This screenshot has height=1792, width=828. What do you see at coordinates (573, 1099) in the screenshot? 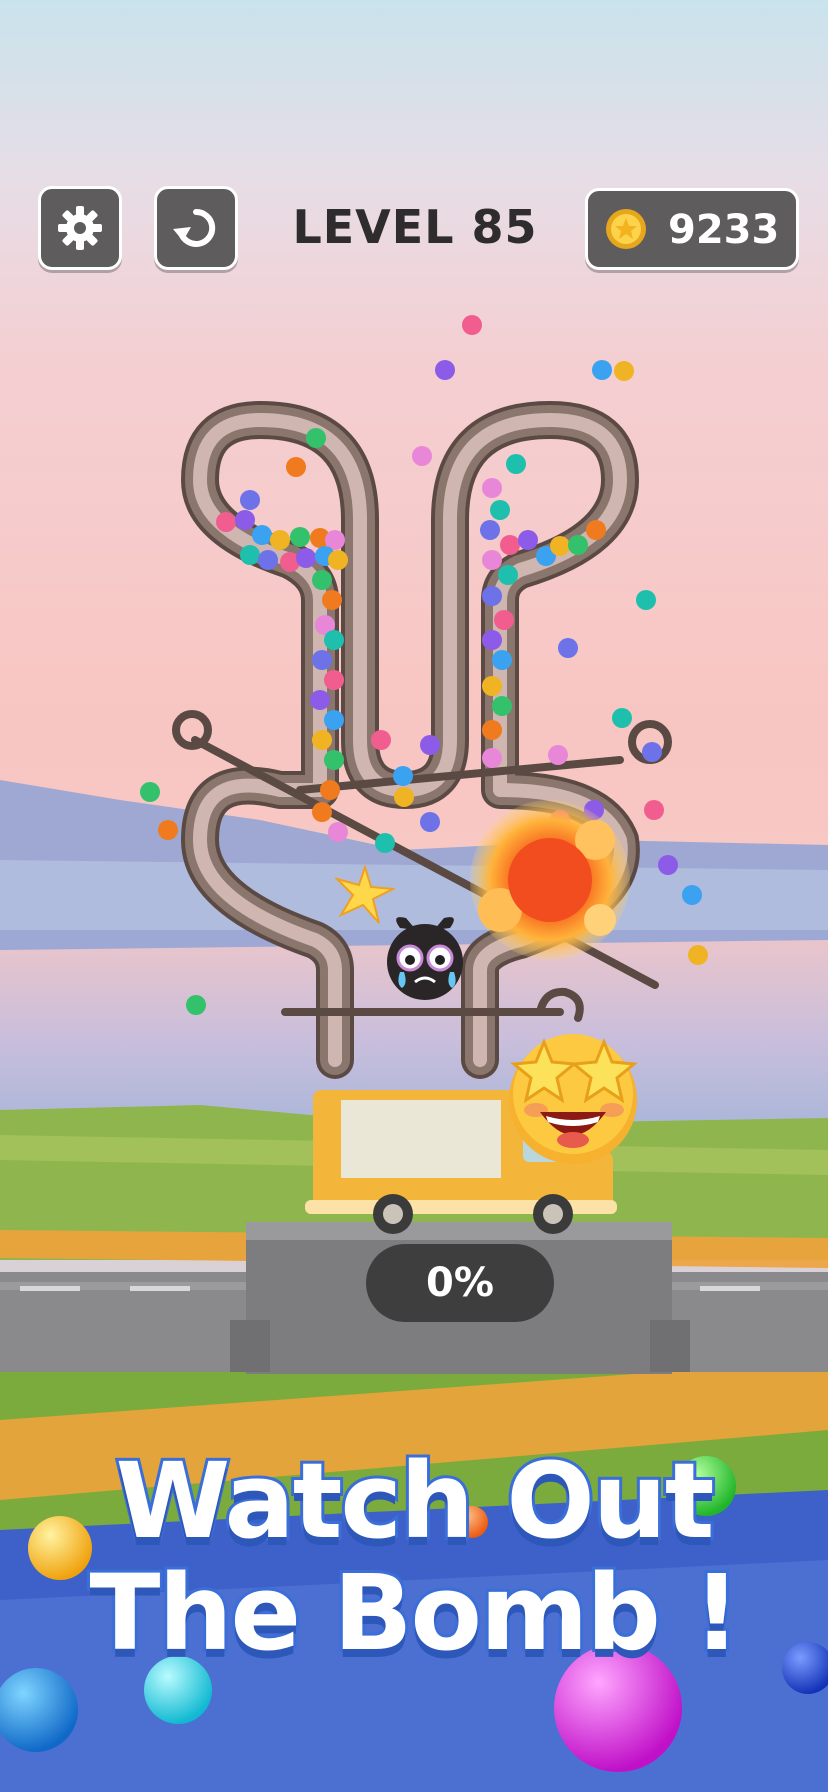
I see `star-eyes-emoji` at bounding box center [573, 1099].